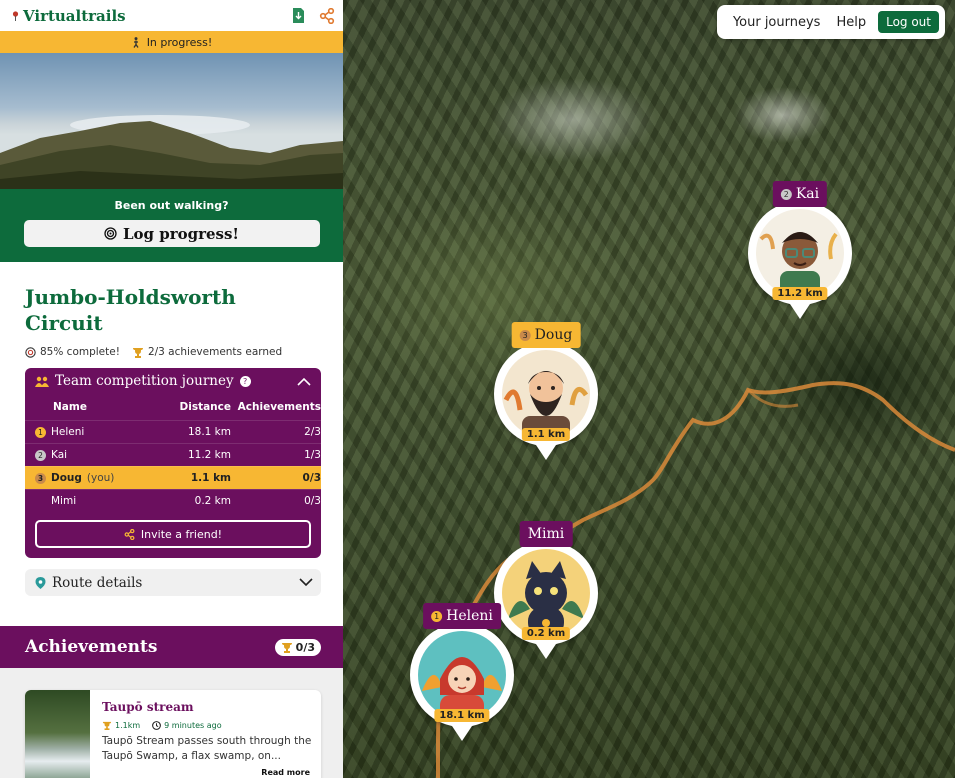  I want to click on read-more-link: Read more, so click(285, 772).